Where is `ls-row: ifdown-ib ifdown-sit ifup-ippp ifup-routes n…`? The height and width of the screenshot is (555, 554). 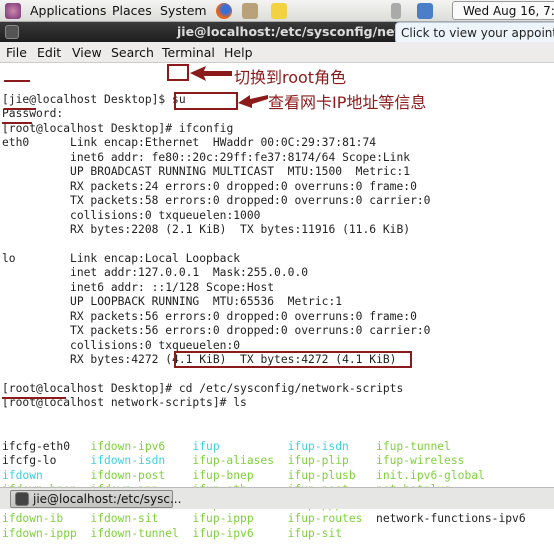 ls-row: ifdown-ib ifdown-sit ifup-ippp ifup-routes n… is located at coordinates (264, 519).